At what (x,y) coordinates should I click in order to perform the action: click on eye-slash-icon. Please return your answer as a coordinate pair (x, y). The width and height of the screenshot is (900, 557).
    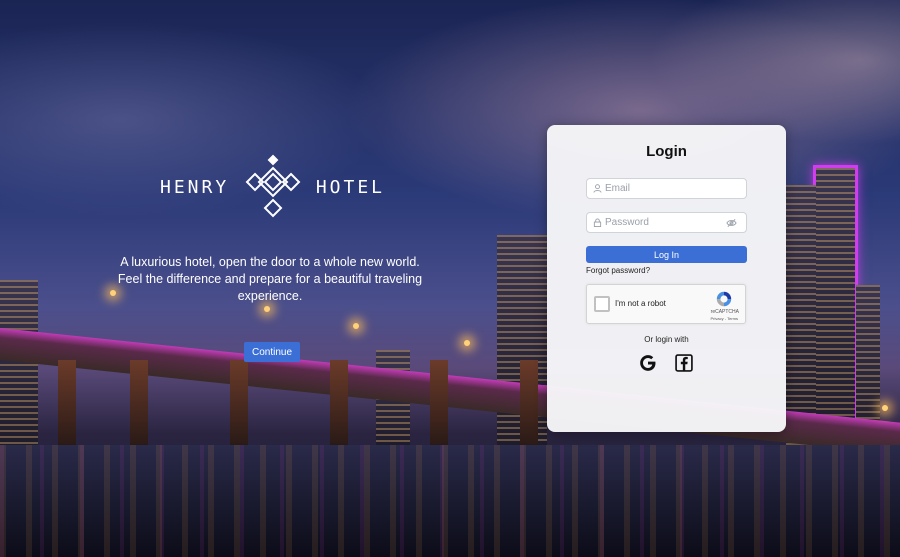
    Looking at the image, I should click on (731, 223).